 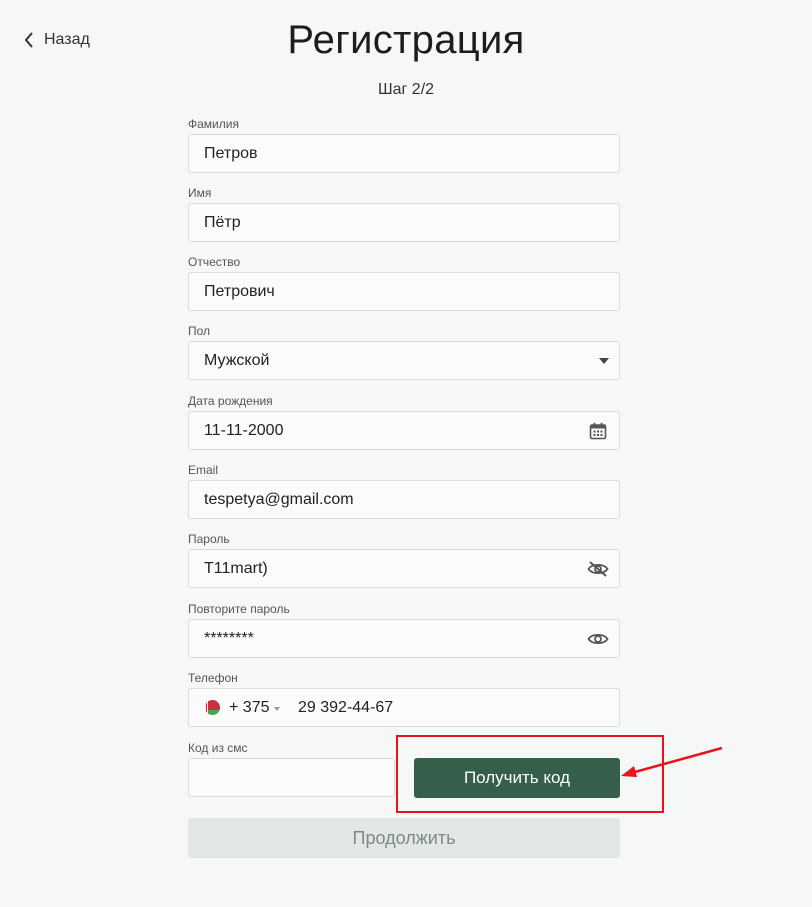 What do you see at coordinates (213, 124) in the screenshot?
I see `last-name-label: Фамилия` at bounding box center [213, 124].